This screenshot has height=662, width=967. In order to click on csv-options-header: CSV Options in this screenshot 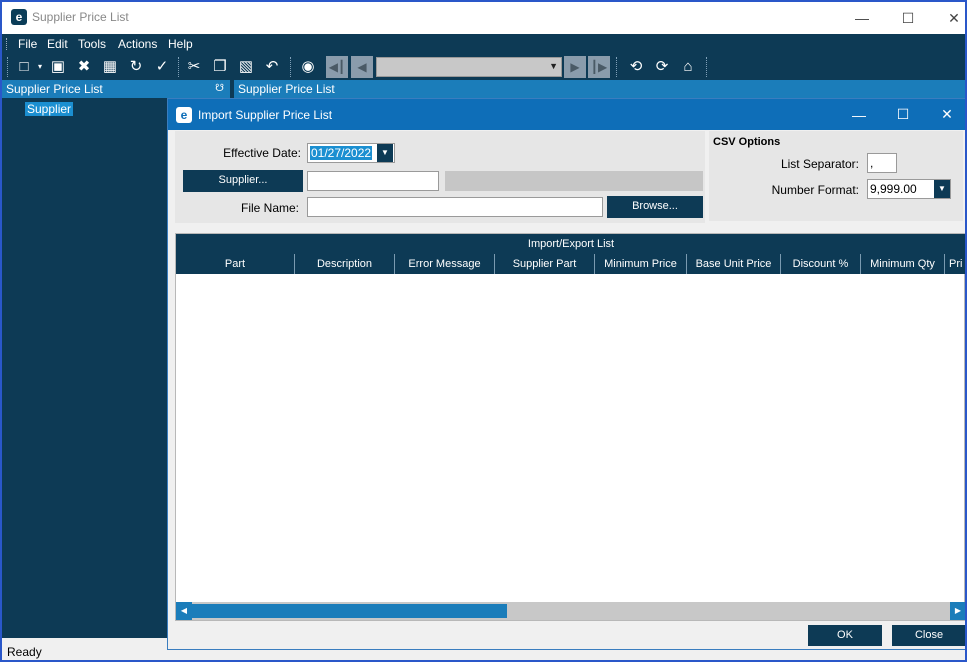, I will do `click(747, 142)`.